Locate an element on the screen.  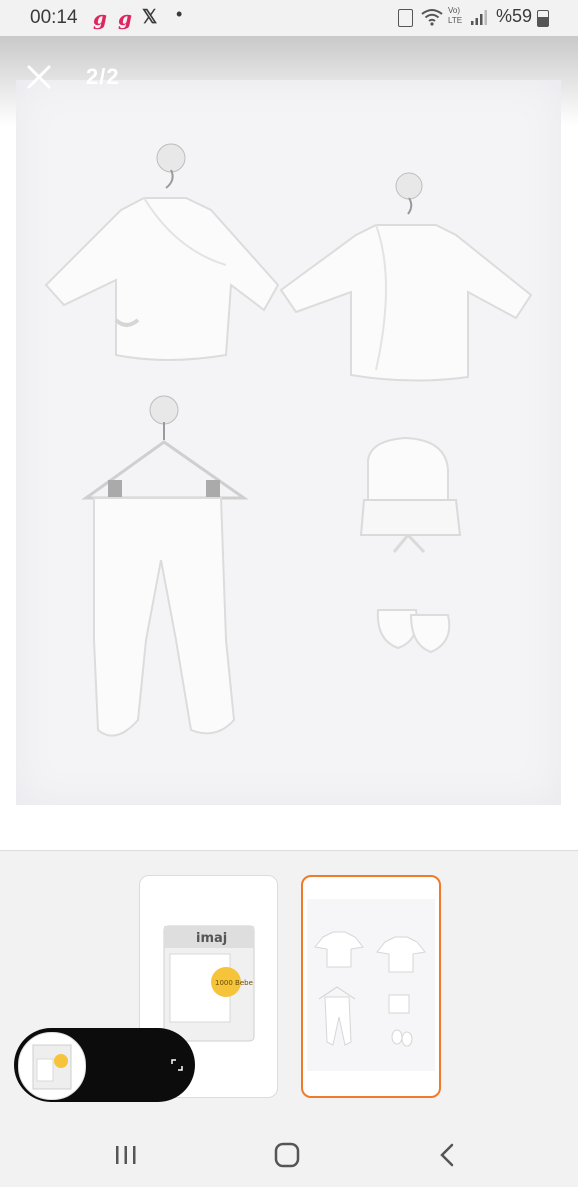
wrap-shirt-right is located at coordinates (406, 303).